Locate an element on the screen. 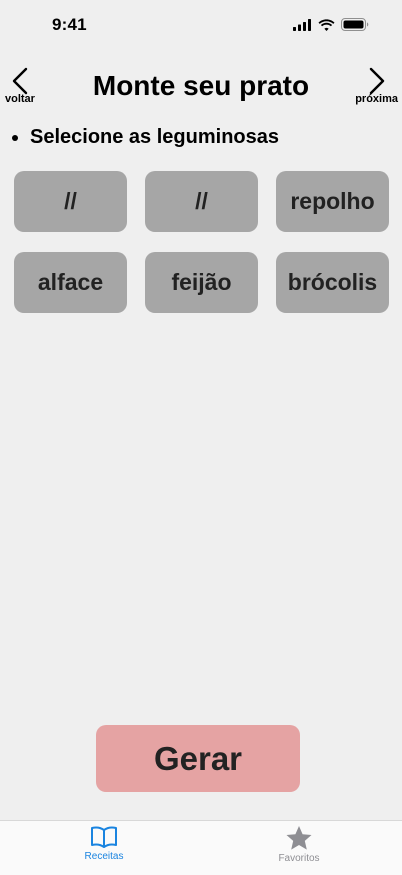  generate-button: Gerar is located at coordinates (198, 758).